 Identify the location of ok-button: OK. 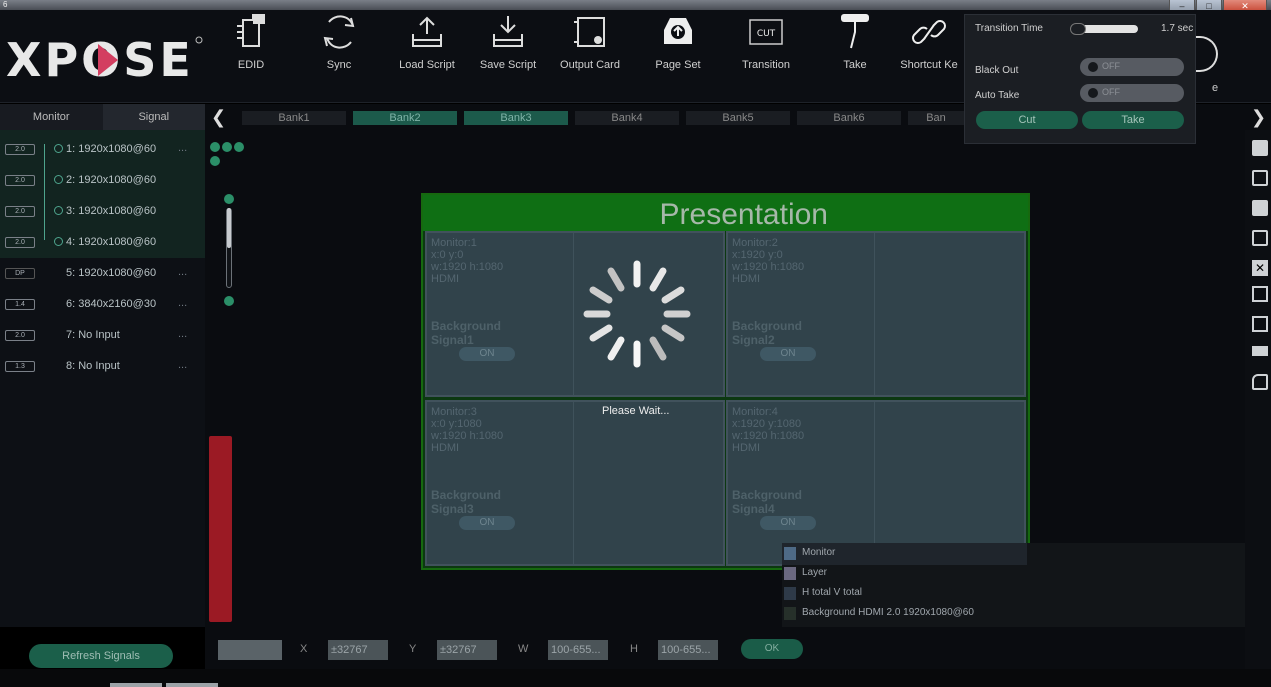
(772, 649).